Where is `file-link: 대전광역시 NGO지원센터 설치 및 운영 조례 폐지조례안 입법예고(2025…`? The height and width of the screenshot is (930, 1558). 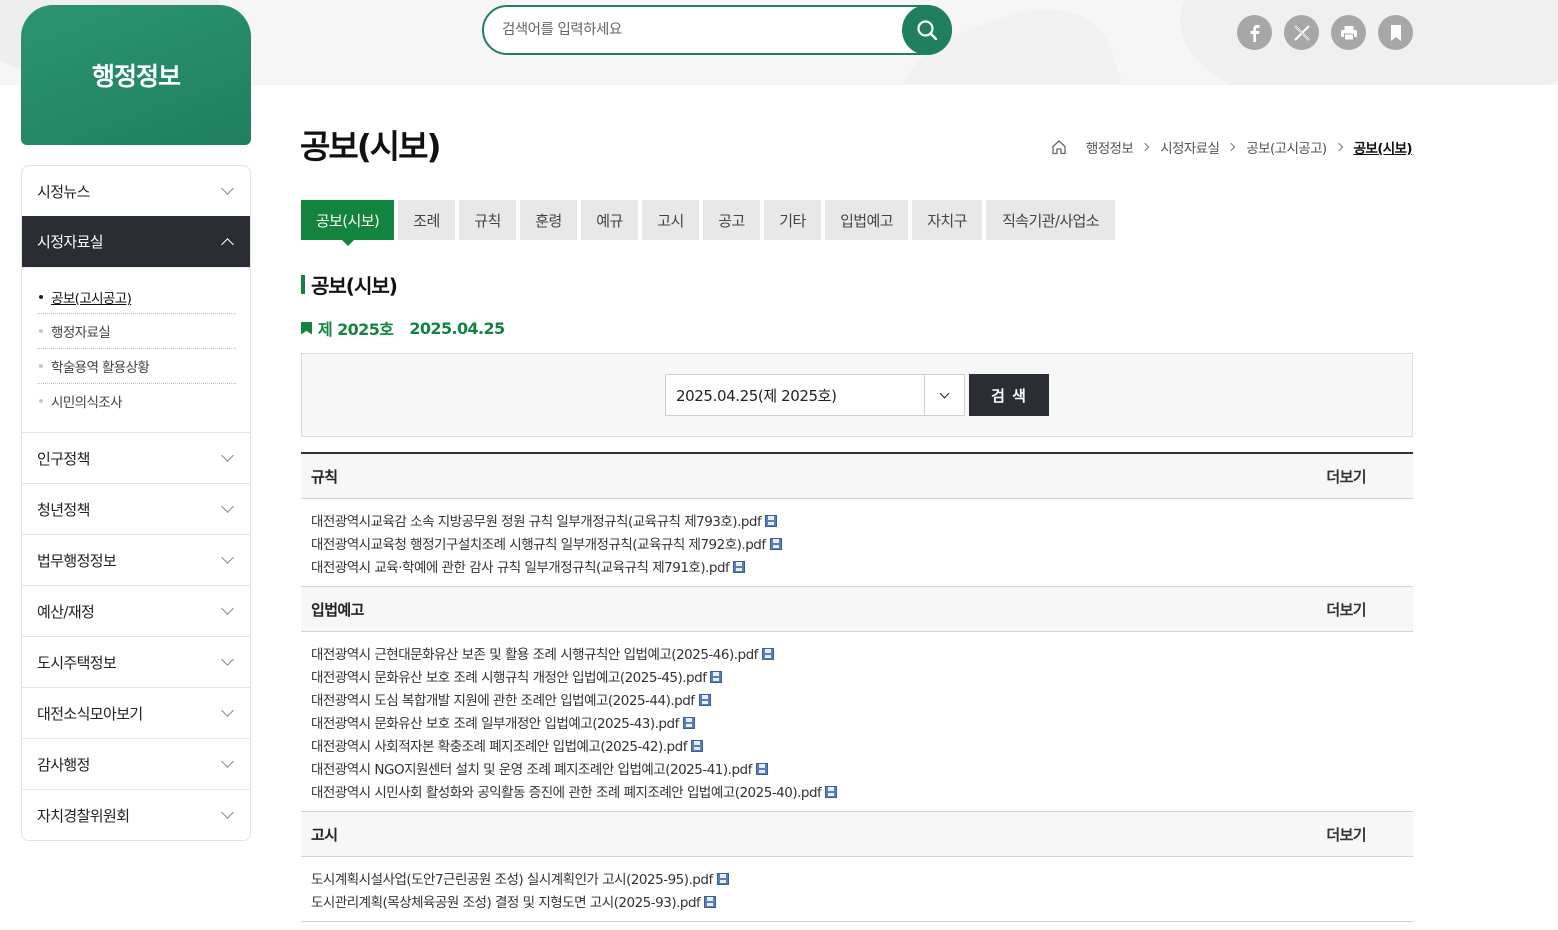 file-link: 대전광역시 NGO지원센터 설치 및 운영 조례 폐지조례안 입법예고(2025… is located at coordinates (857, 767).